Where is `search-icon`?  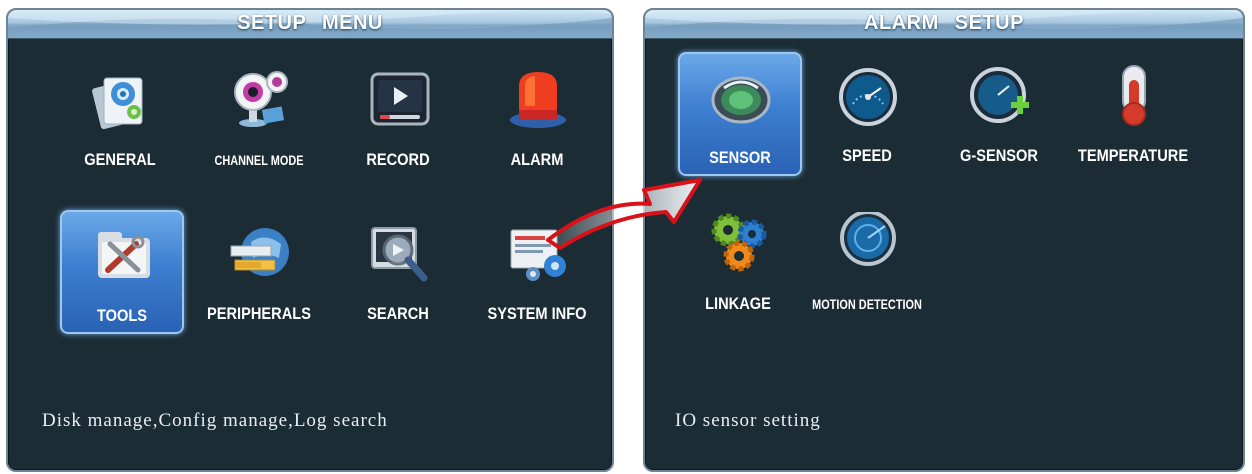 search-icon is located at coordinates (399, 254).